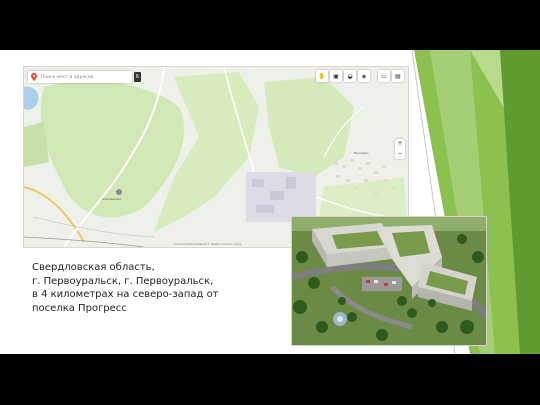 This screenshot has width=540, height=405. Describe the element at coordinates (34, 77) in the screenshot. I see `map-pin-icon` at that location.